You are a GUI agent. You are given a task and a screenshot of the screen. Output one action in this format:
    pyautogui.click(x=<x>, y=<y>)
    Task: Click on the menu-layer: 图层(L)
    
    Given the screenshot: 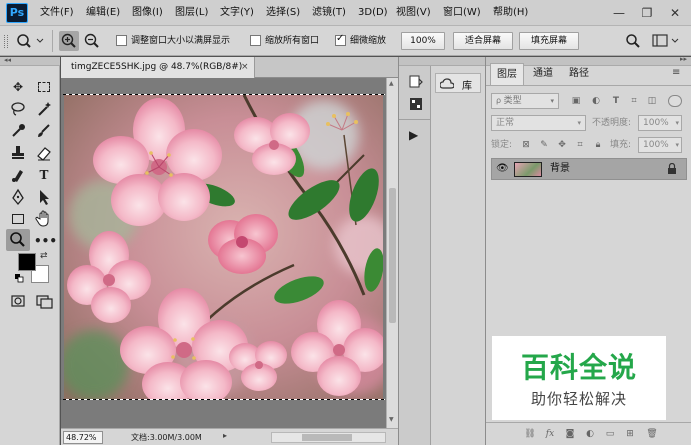 What is the action you would take?
    pyautogui.click(x=191, y=13)
    